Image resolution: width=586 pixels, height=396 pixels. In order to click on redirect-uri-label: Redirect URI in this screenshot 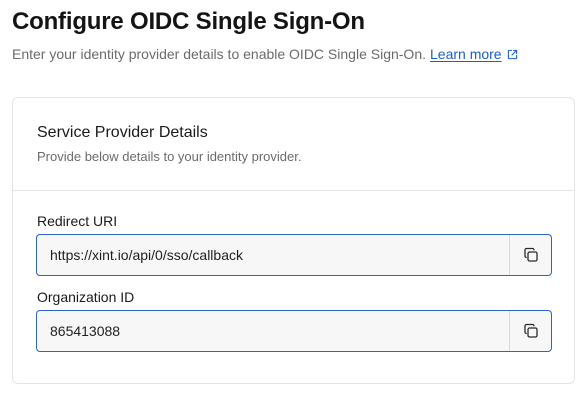, I will do `click(77, 221)`.